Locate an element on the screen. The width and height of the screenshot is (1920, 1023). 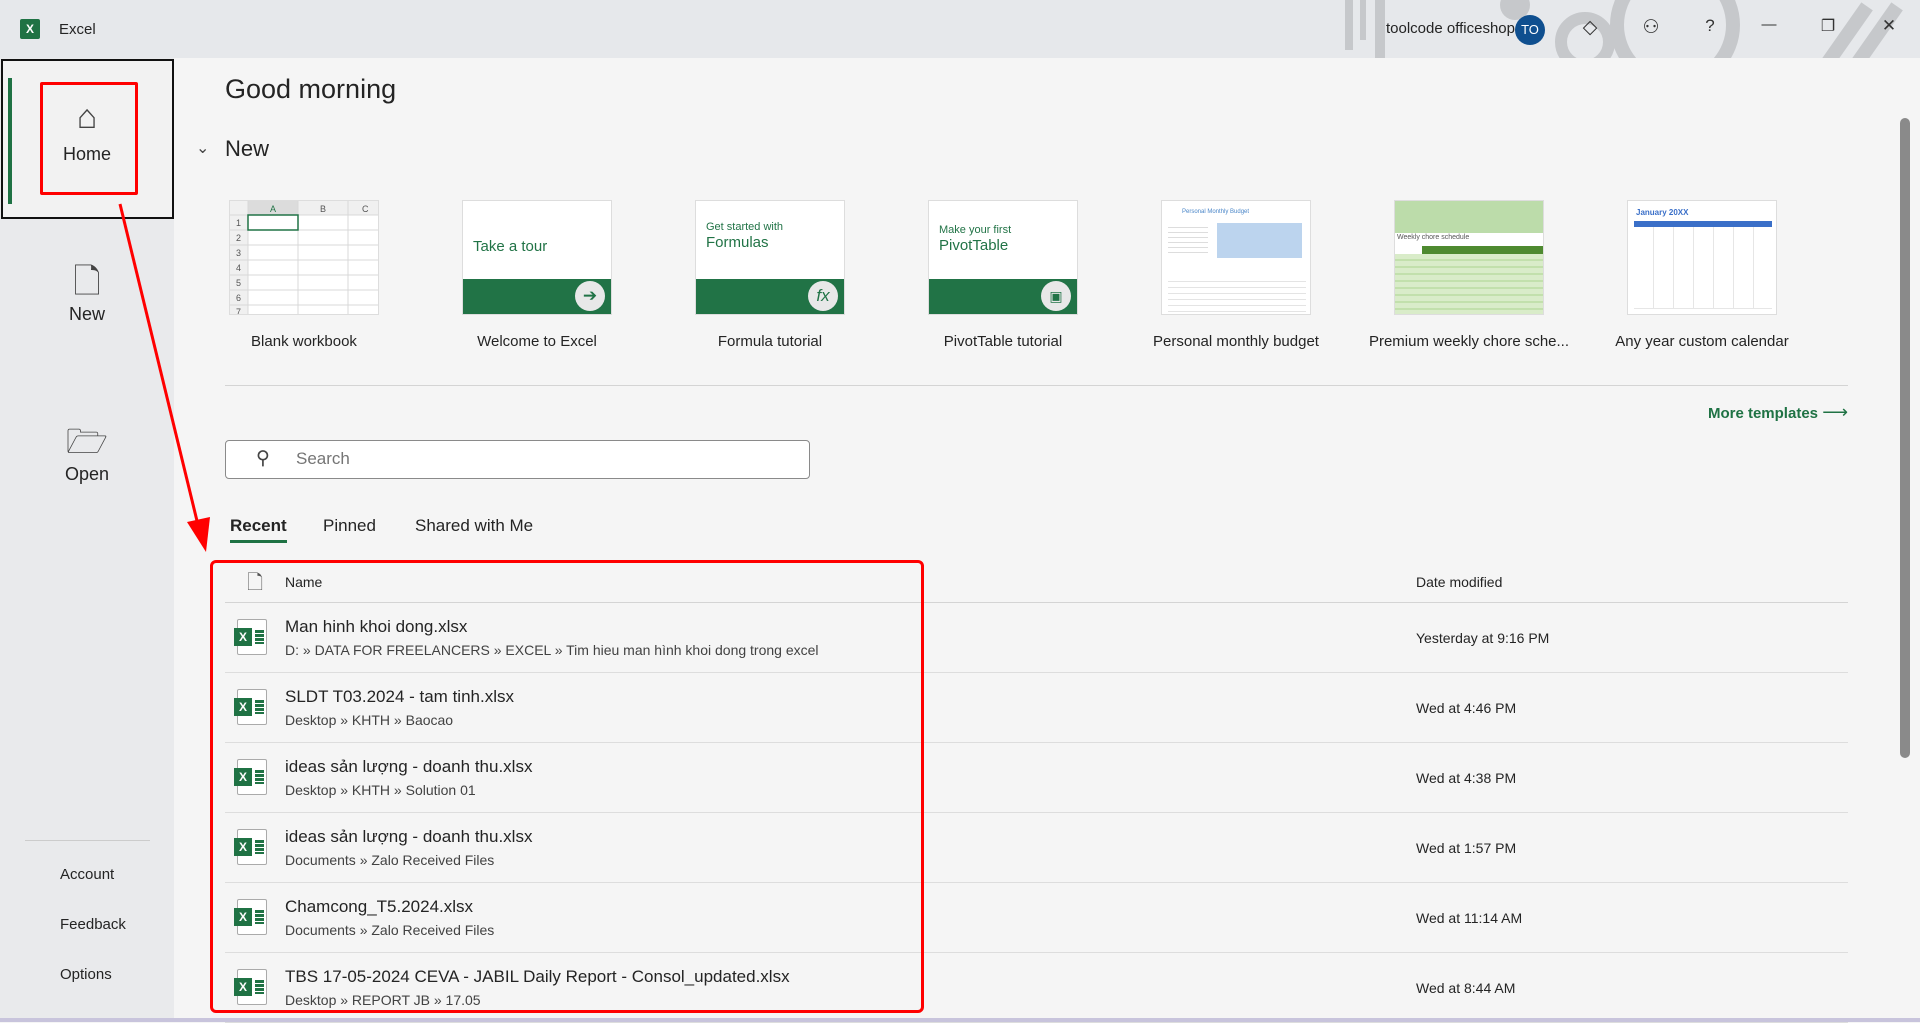
file-type-icon: 🗋 is located at coordinates (255, 583).